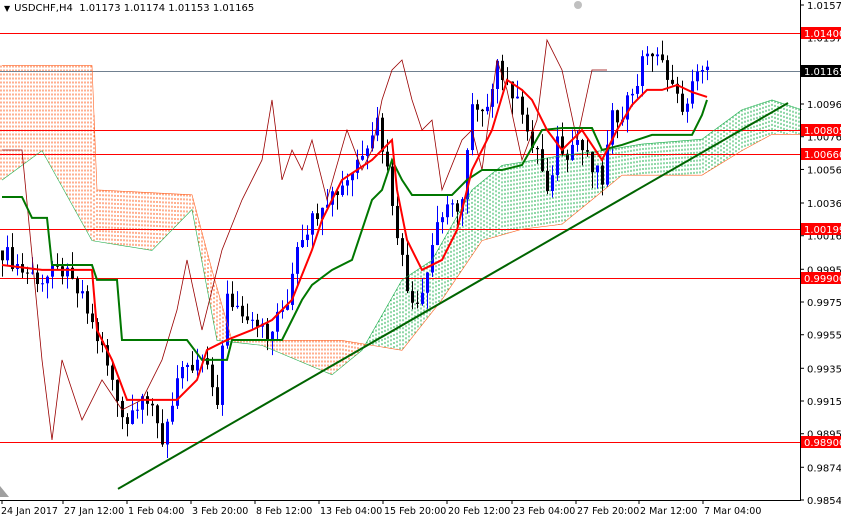 The width and height of the screenshot is (841, 520). I want to click on time-tick-label: 24 Jan 2017, so click(29, 511).